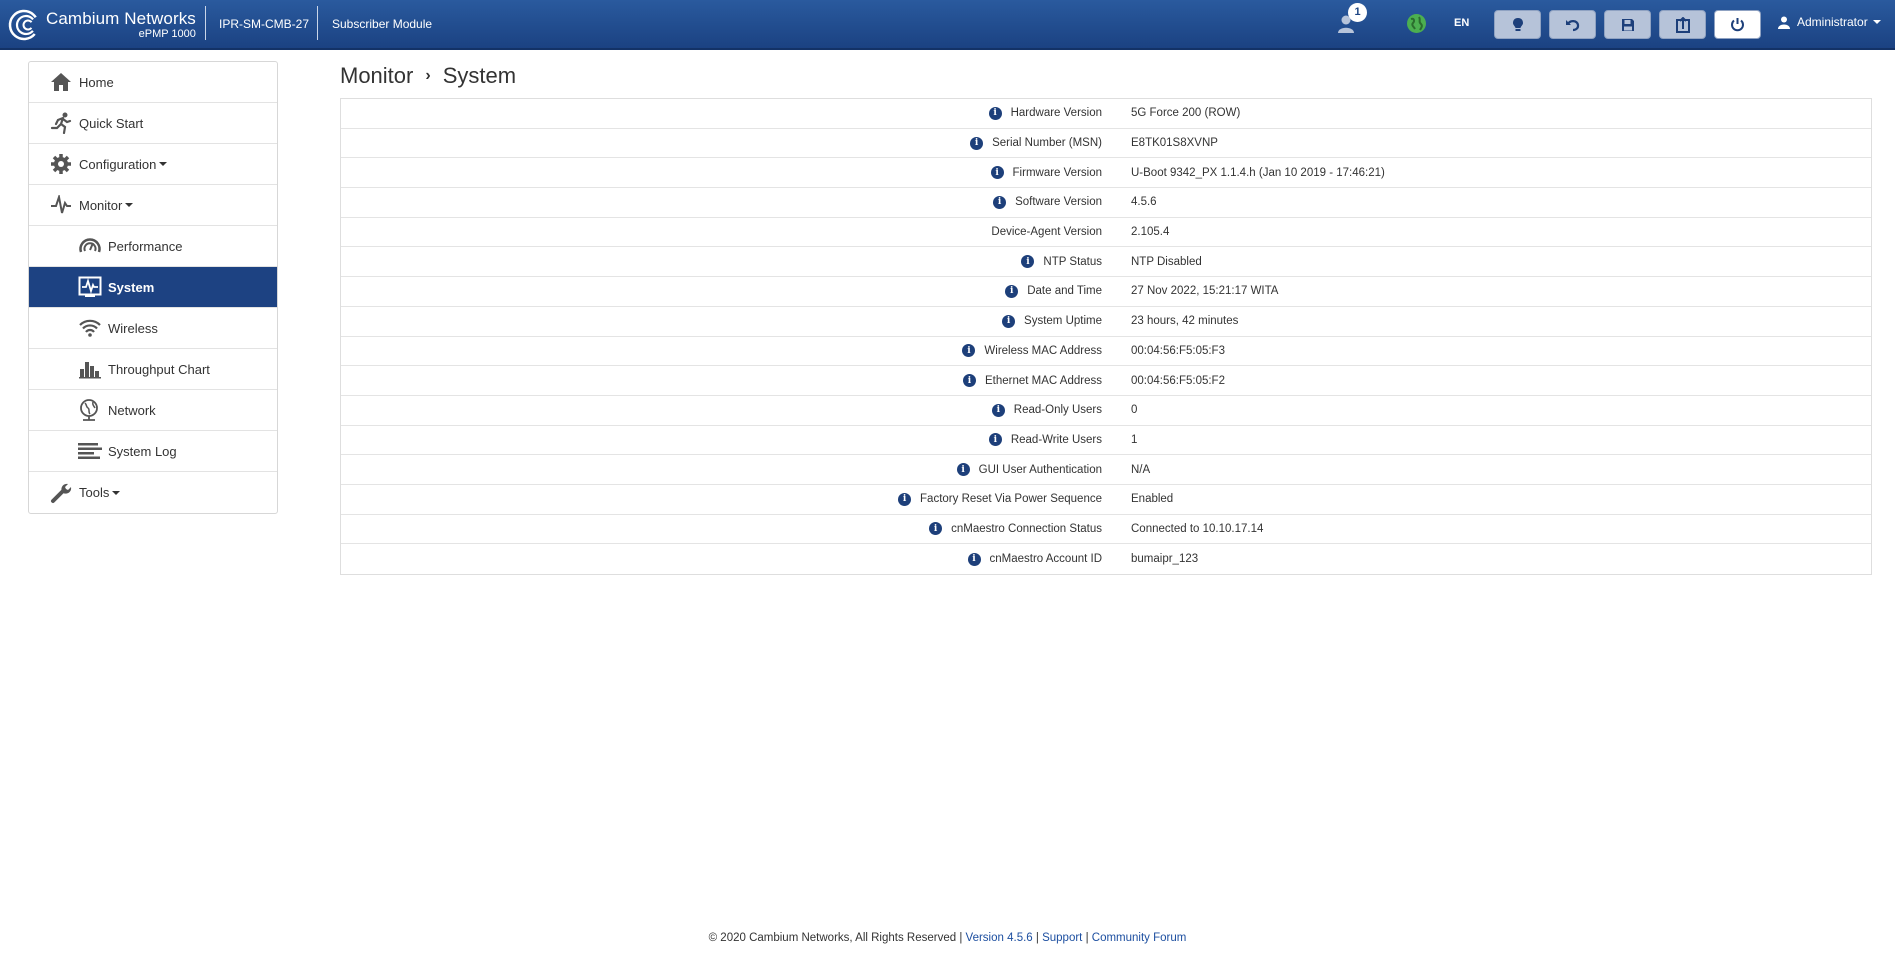  What do you see at coordinates (1174, 143) in the screenshot?
I see `row-value: E8TK01S8XVNP` at bounding box center [1174, 143].